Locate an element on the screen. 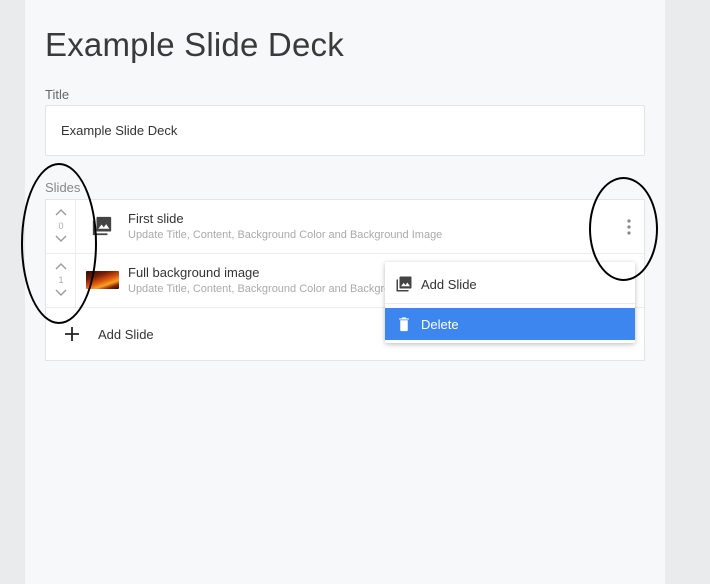  slides-label: Slides is located at coordinates (63, 187).